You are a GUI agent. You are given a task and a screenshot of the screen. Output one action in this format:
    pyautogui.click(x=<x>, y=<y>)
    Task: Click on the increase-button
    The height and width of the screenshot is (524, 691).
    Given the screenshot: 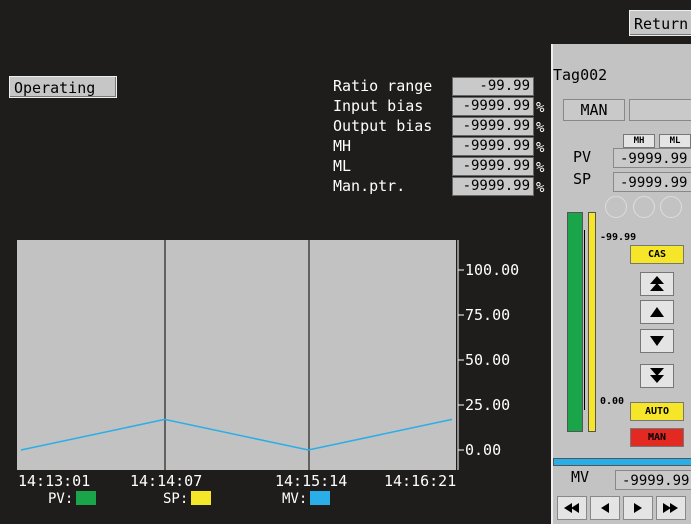 What is the action you would take?
    pyautogui.click(x=657, y=312)
    